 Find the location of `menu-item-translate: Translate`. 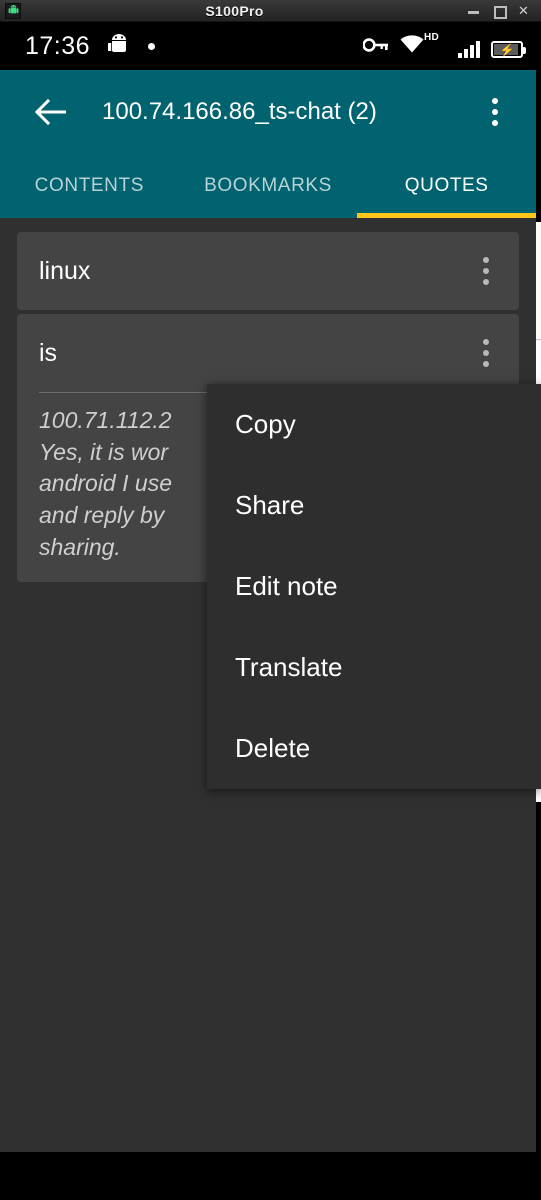

menu-item-translate: Translate is located at coordinates (374, 667).